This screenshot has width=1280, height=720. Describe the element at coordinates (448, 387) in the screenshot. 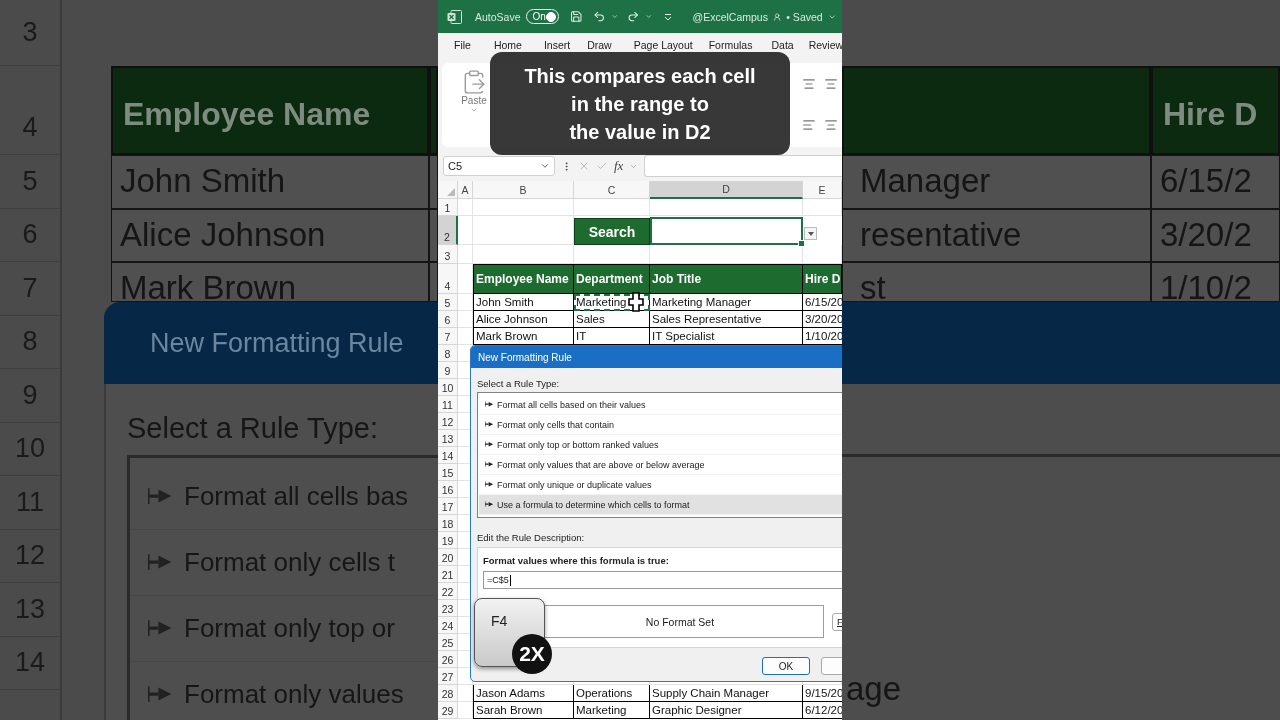

I see `row-number: 10` at that location.